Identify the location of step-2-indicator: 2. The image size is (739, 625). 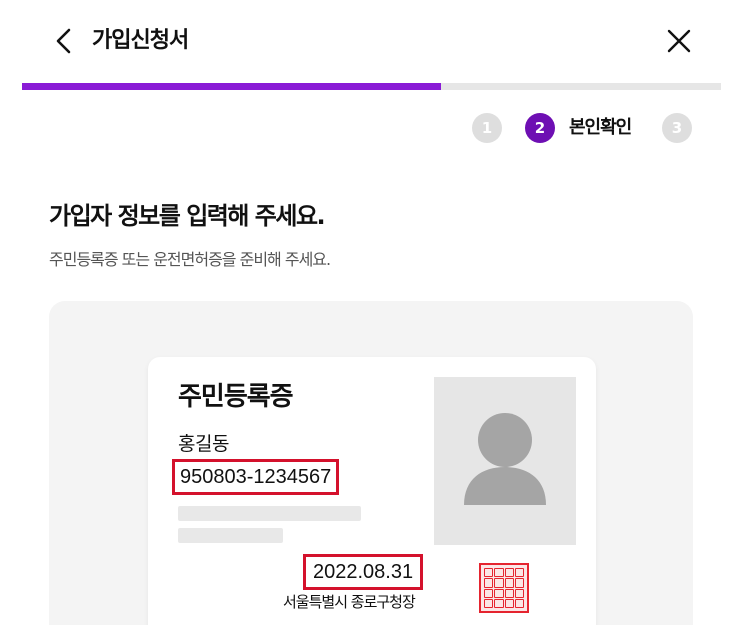
(540, 128).